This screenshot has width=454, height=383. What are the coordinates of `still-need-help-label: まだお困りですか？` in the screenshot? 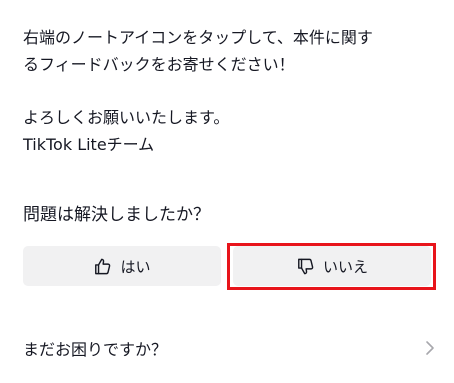 It's located at (95, 349).